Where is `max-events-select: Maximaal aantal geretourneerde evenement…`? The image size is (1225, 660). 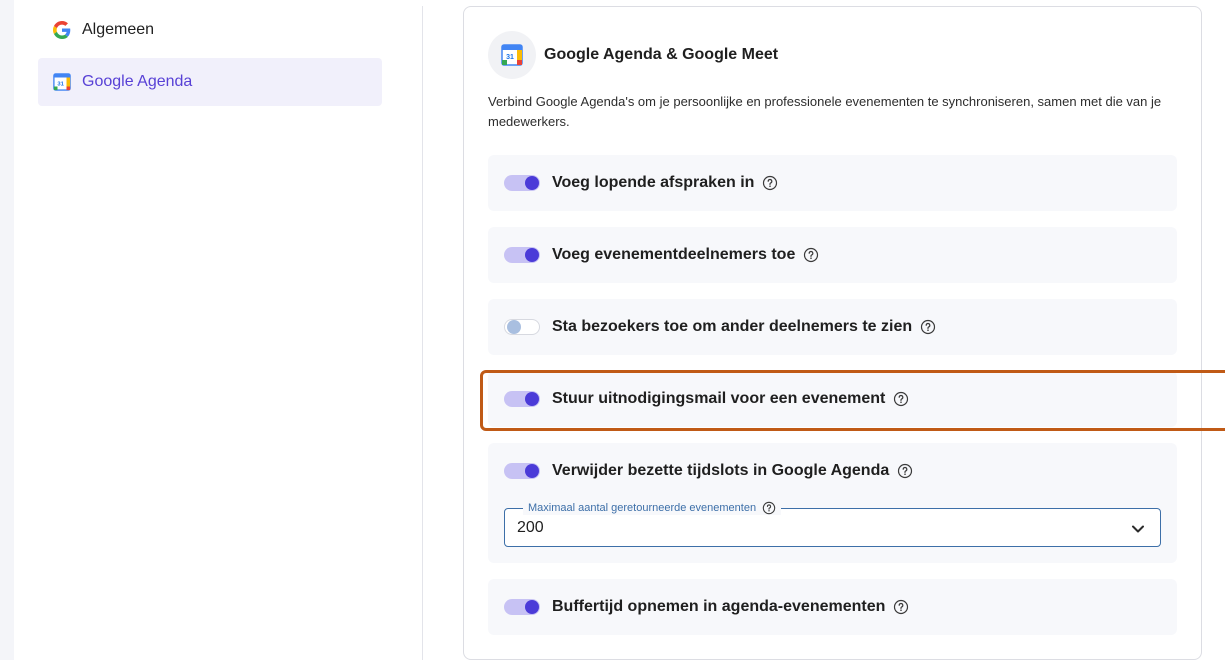
max-events-select: Maximaal aantal geretourneerde evenement… is located at coordinates (832, 524).